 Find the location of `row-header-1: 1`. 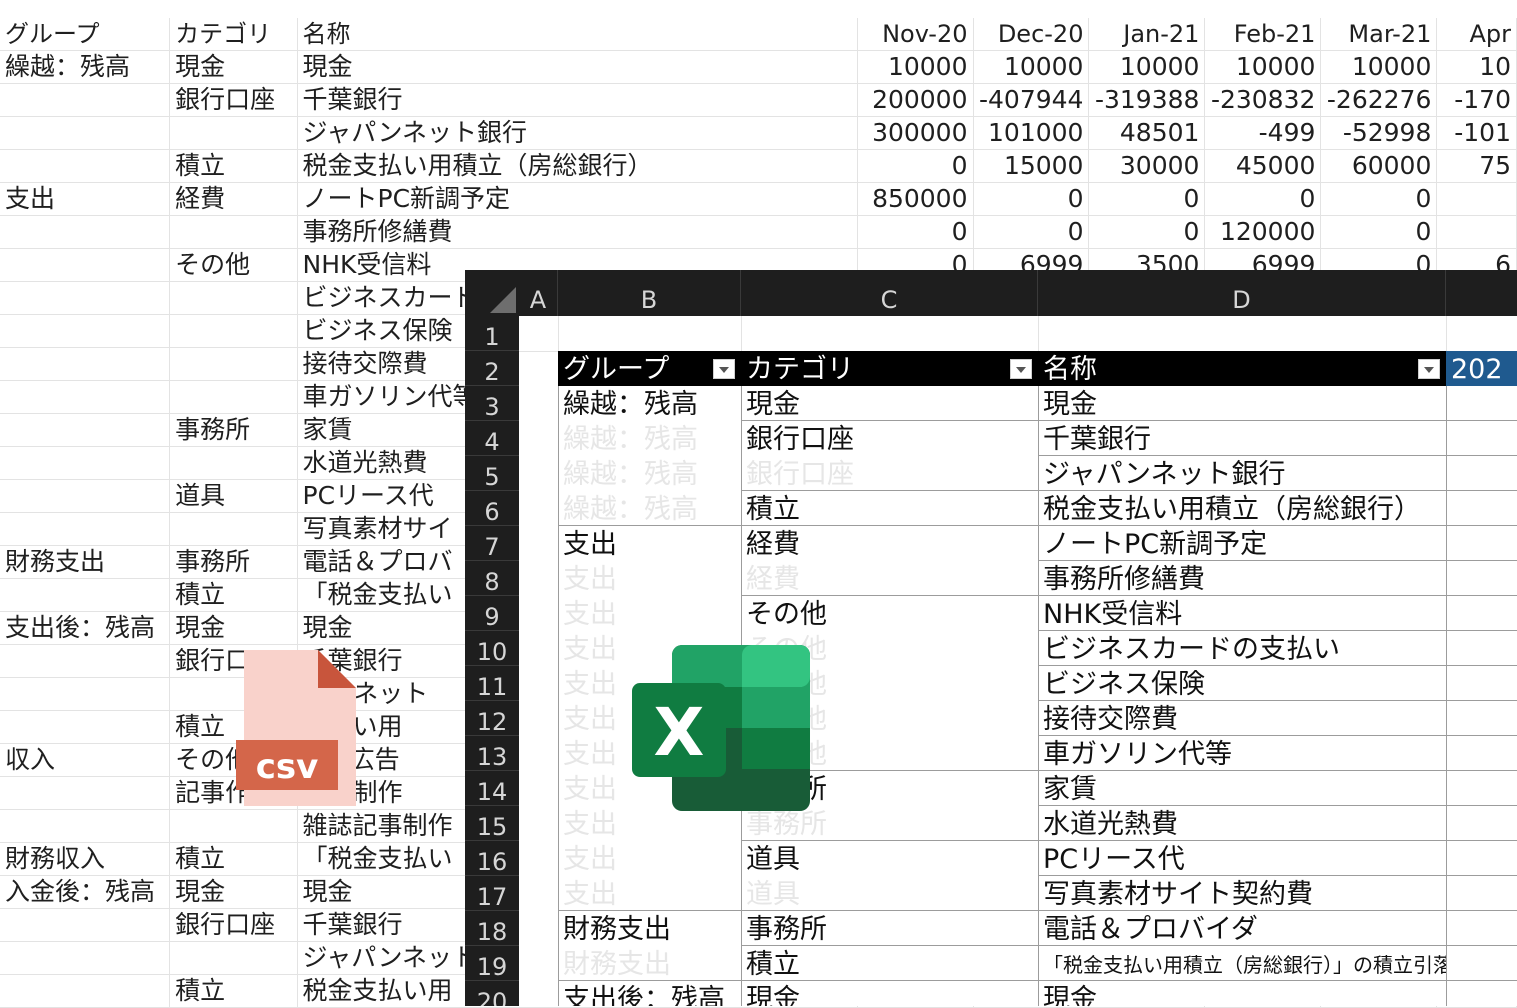

row-header-1: 1 is located at coordinates (492, 333).